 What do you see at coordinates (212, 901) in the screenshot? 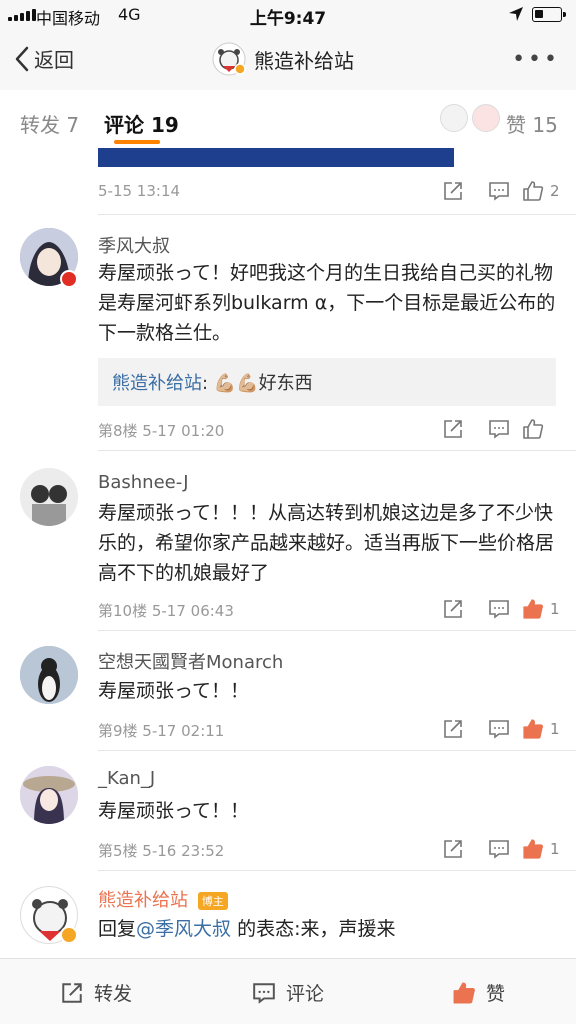
I see `author-badge: 博主` at bounding box center [212, 901].